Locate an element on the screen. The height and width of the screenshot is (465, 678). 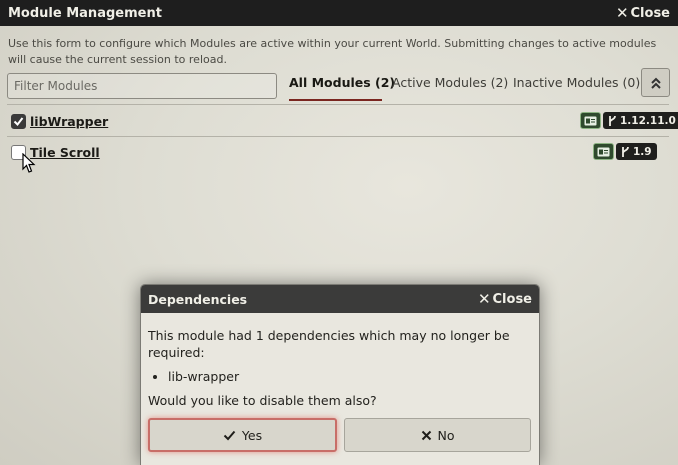
module-checkbox-libwrapper is located at coordinates (18, 121).